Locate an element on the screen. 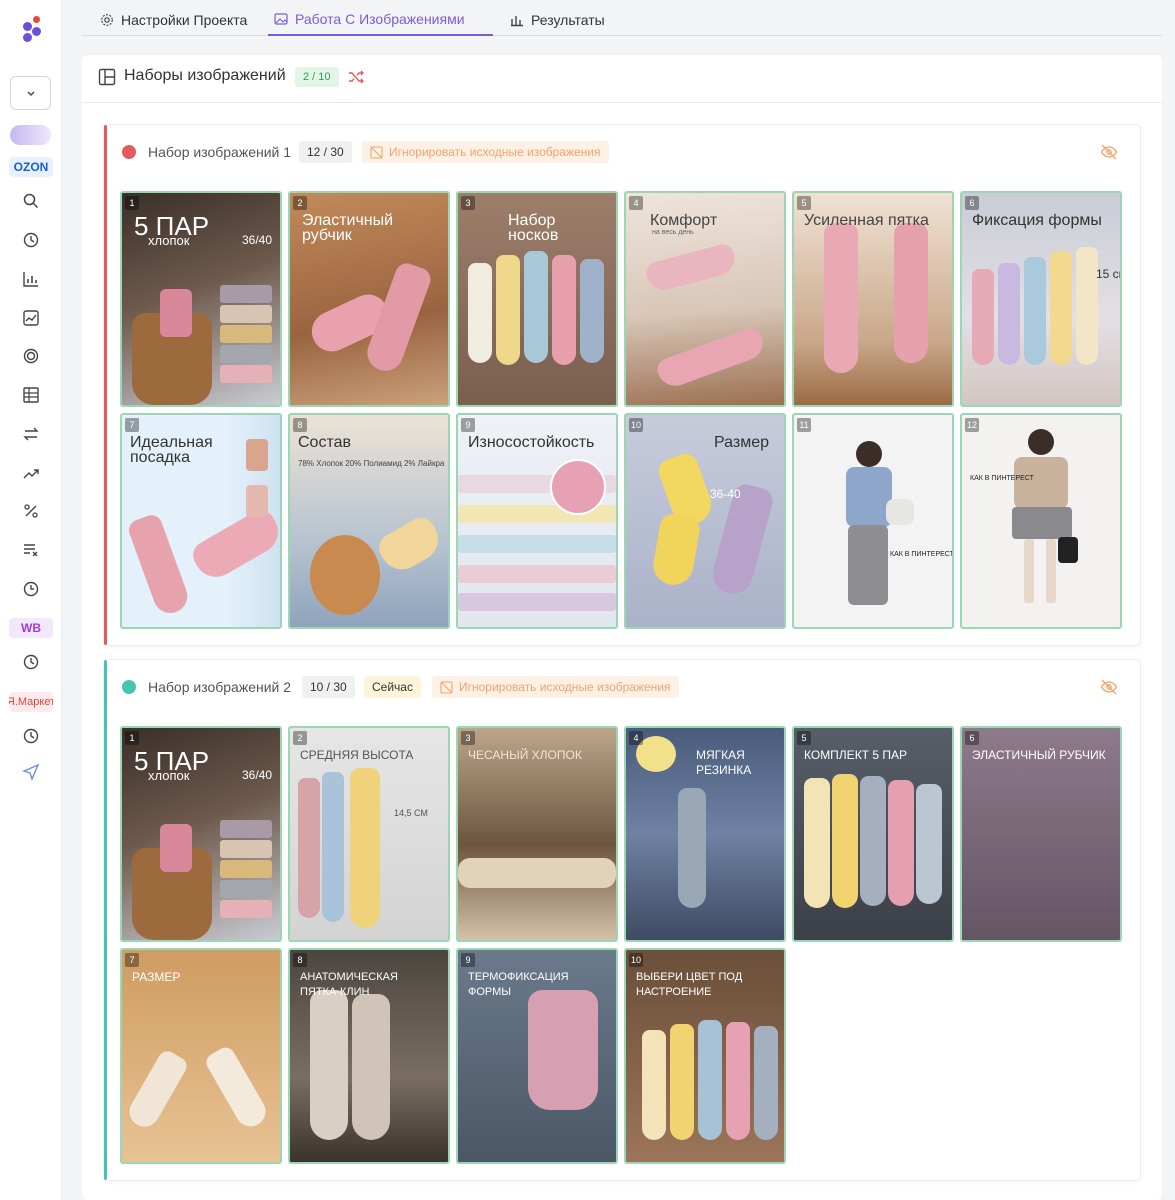  gear-icon is located at coordinates (107, 20).